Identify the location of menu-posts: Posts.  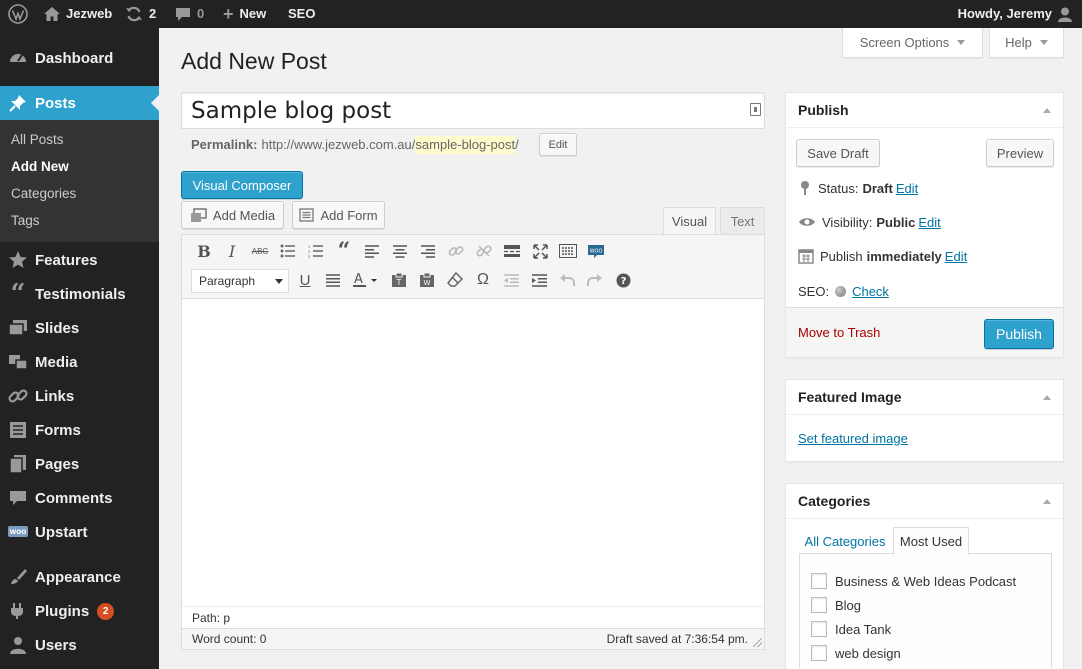
(79, 103).